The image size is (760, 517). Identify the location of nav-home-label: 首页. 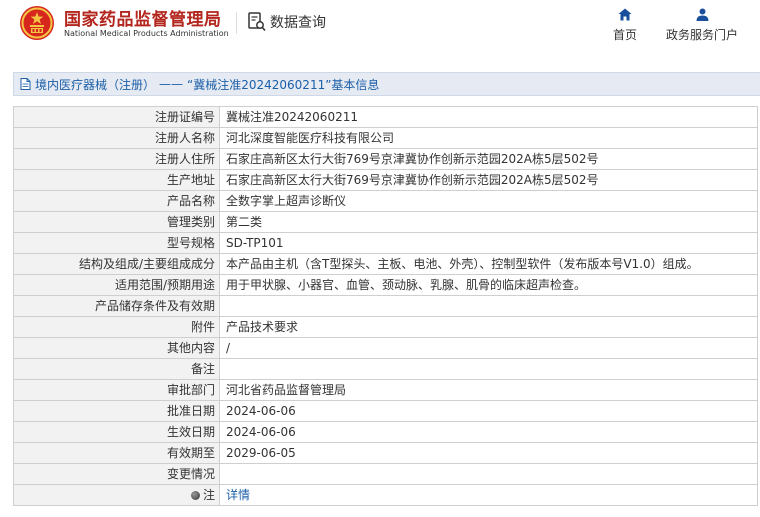
(624, 35).